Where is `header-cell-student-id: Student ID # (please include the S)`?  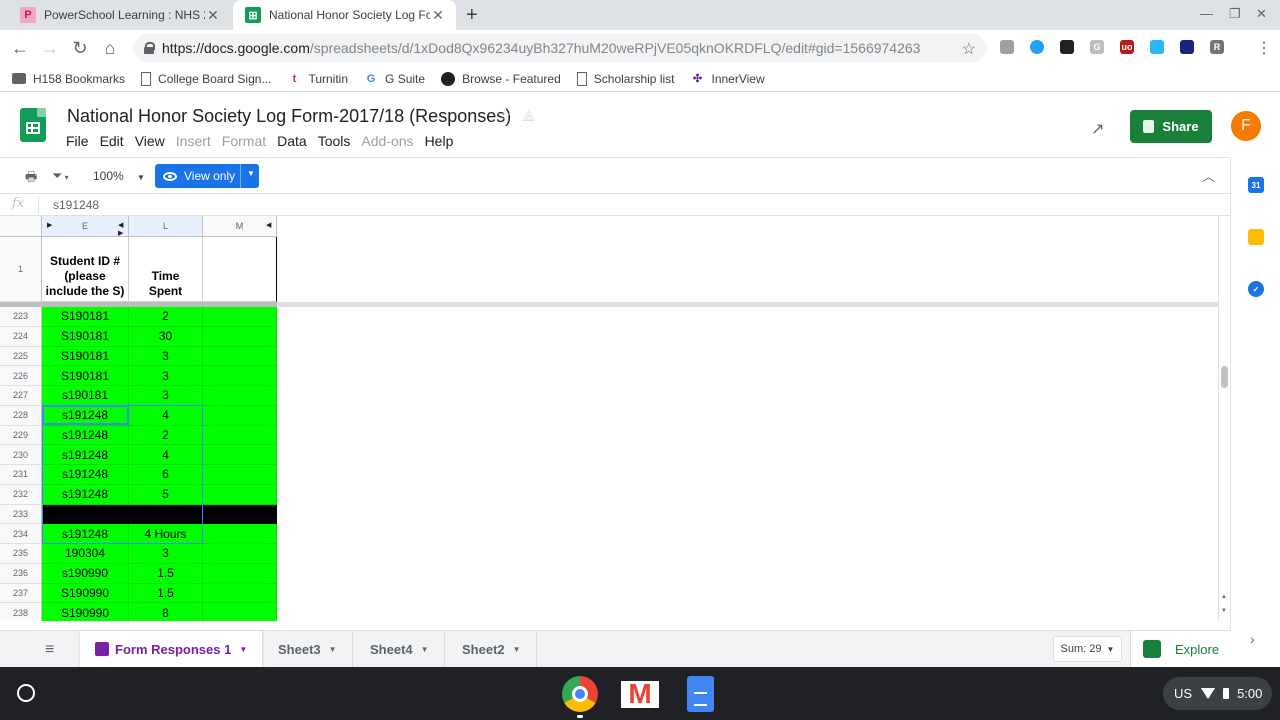 header-cell-student-id: Student ID # (please include the S) is located at coordinates (85, 269).